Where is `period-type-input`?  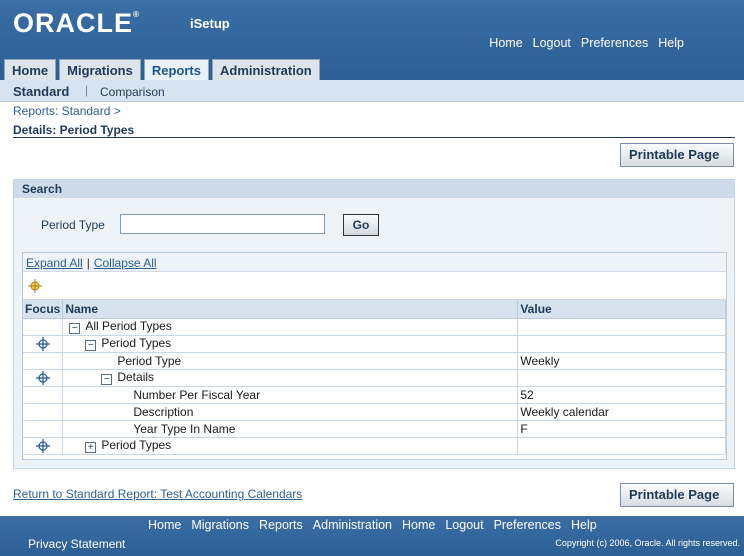 period-type-input is located at coordinates (222, 224).